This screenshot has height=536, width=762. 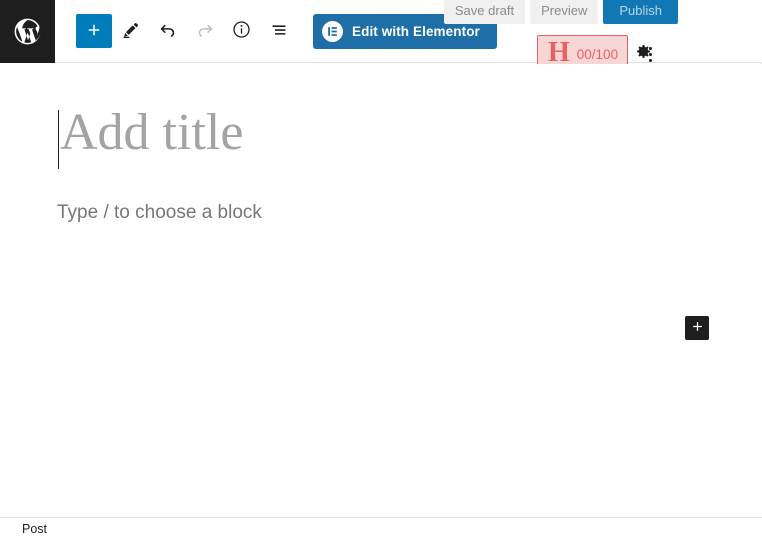 What do you see at coordinates (381, 526) in the screenshot?
I see `editor-status-bar: Post` at bounding box center [381, 526].